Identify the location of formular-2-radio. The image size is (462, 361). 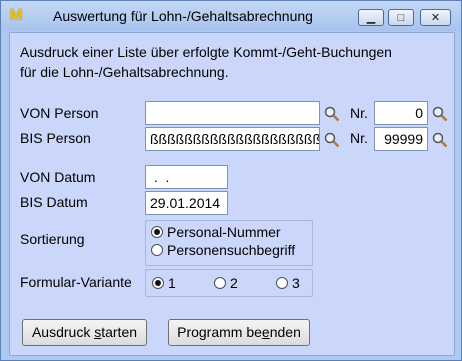
(220, 283).